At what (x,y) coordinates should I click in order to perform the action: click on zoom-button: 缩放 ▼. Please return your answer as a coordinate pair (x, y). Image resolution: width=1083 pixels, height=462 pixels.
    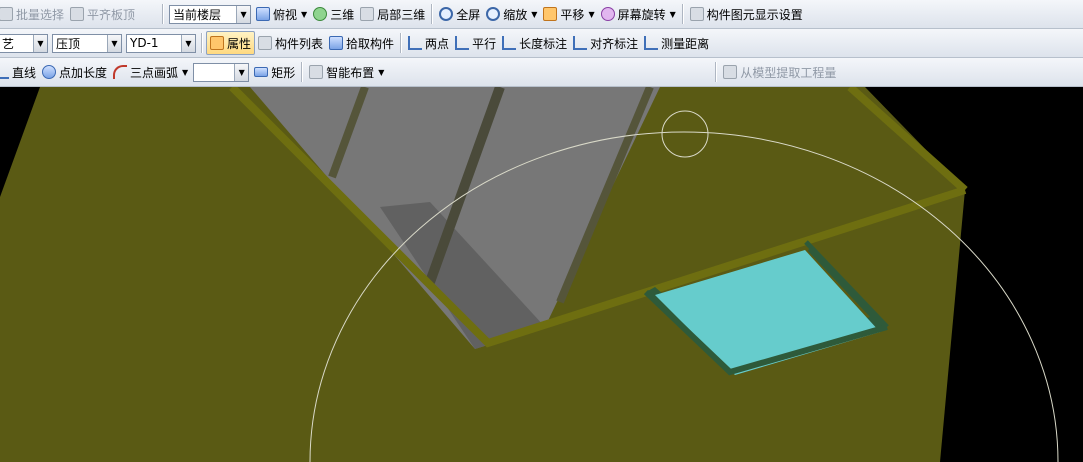
    Looking at the image, I should click on (511, 14).